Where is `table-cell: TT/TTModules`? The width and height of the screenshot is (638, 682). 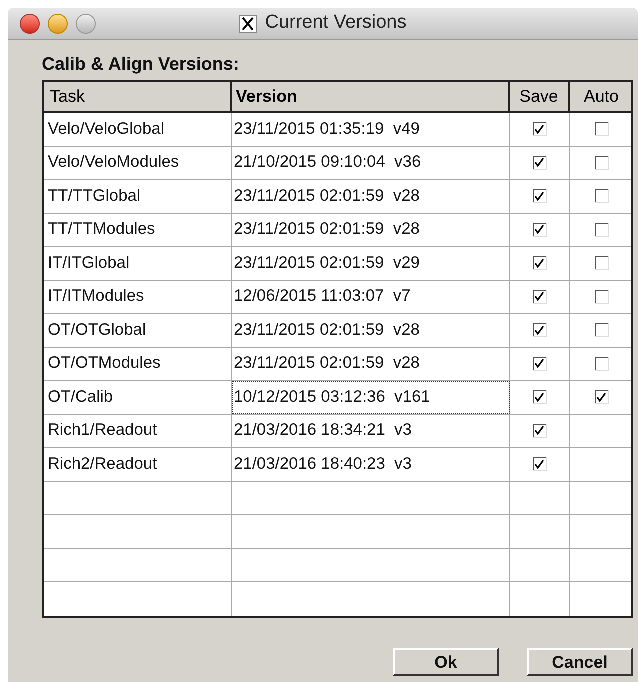
table-cell: TT/TTModules is located at coordinates (138, 230).